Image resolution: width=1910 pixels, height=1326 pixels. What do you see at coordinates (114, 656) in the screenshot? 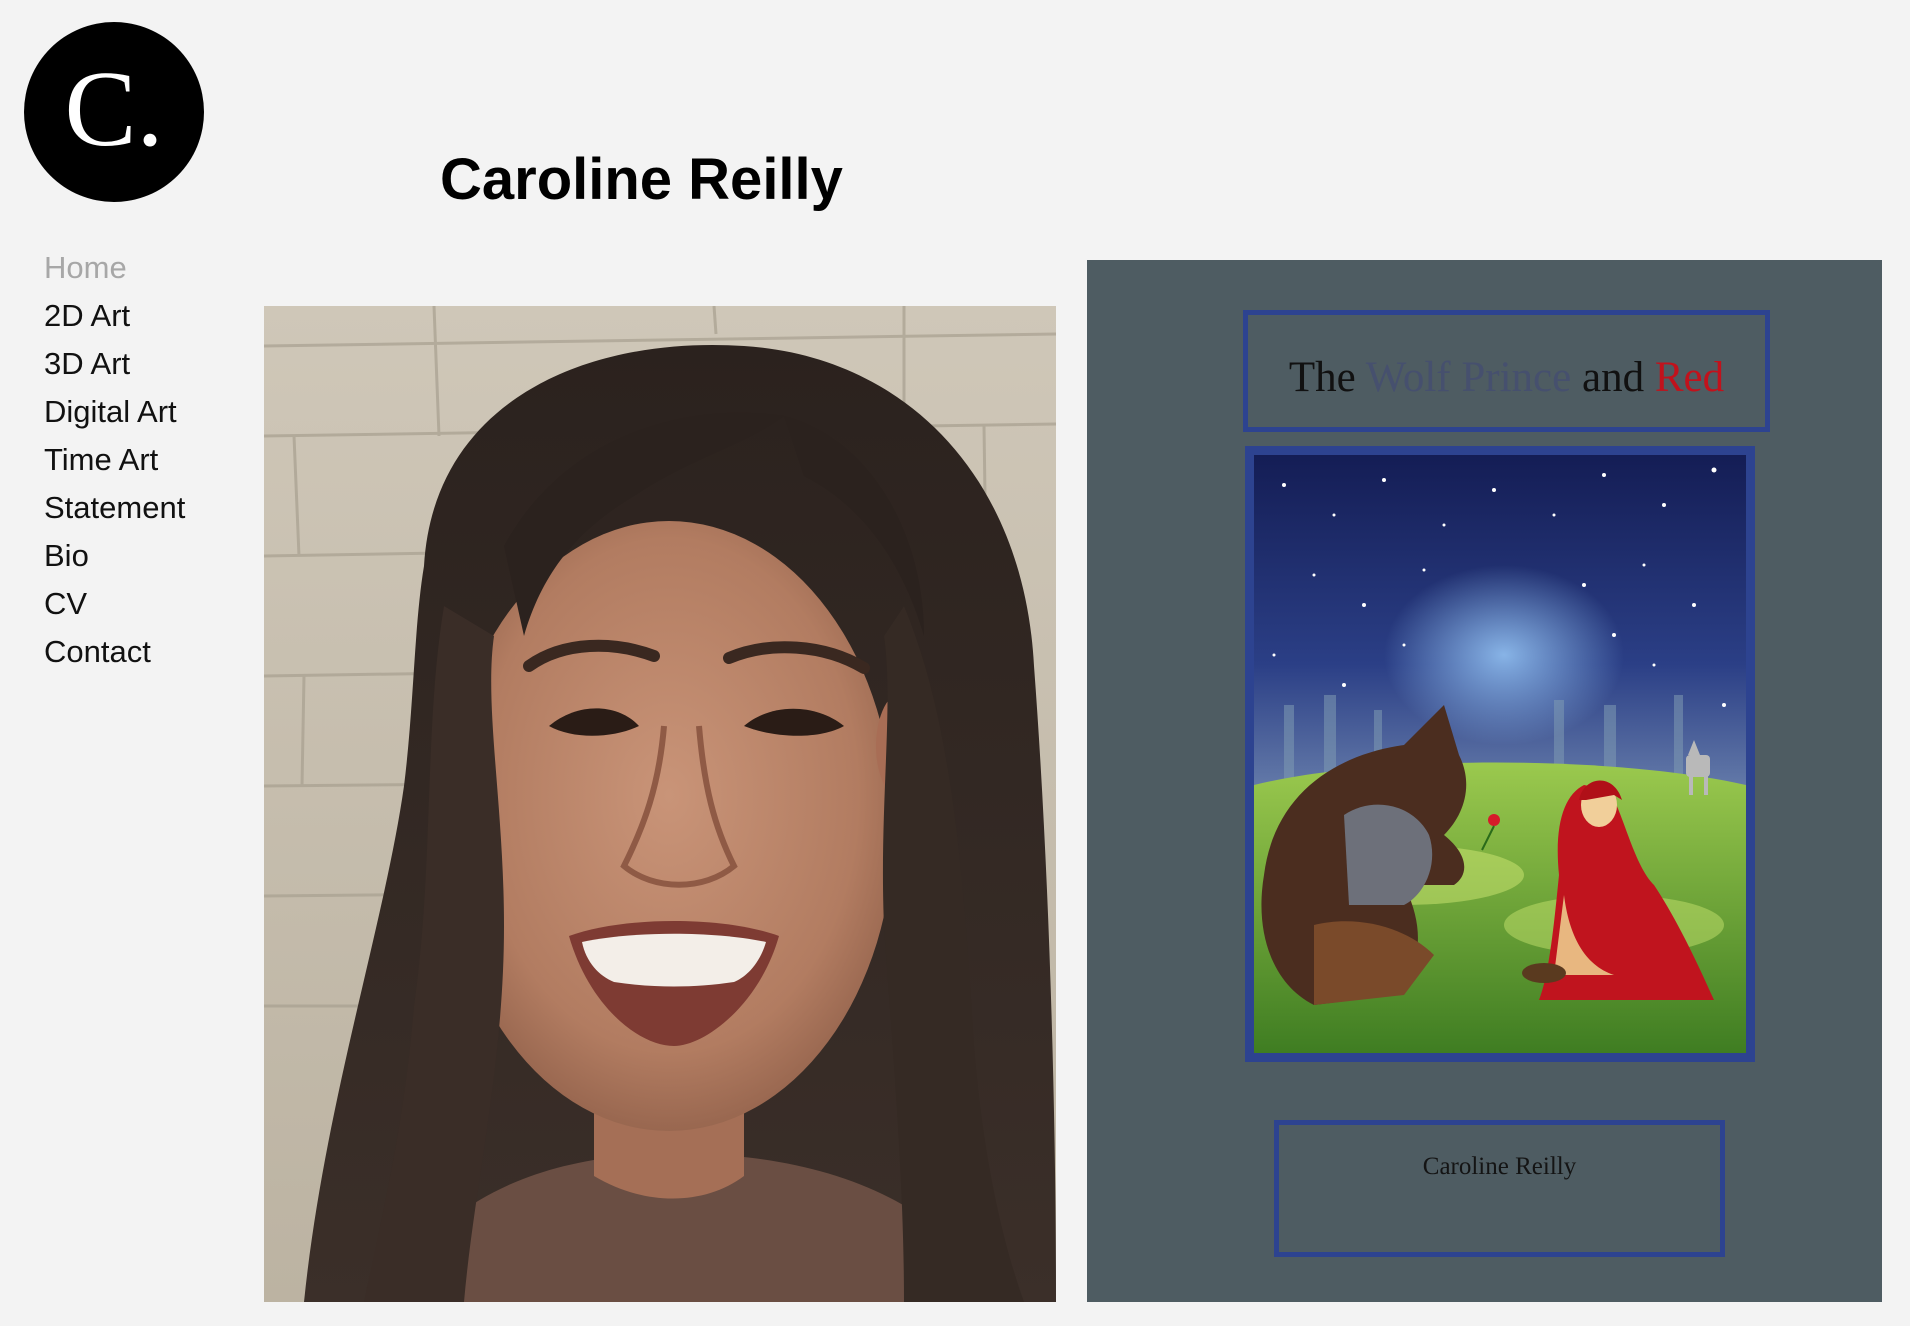
I see `nav-item-contact: Contact` at bounding box center [114, 656].